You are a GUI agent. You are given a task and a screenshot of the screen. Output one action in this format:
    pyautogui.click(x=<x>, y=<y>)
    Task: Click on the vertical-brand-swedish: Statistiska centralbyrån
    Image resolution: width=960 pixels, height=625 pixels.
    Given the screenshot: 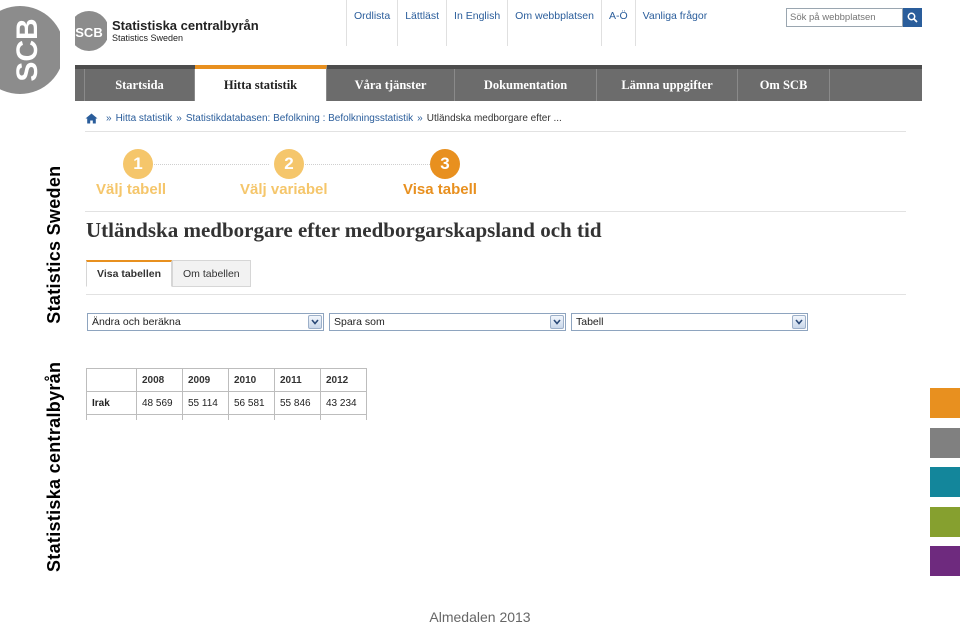 What is the action you would take?
    pyautogui.click(x=54, y=466)
    